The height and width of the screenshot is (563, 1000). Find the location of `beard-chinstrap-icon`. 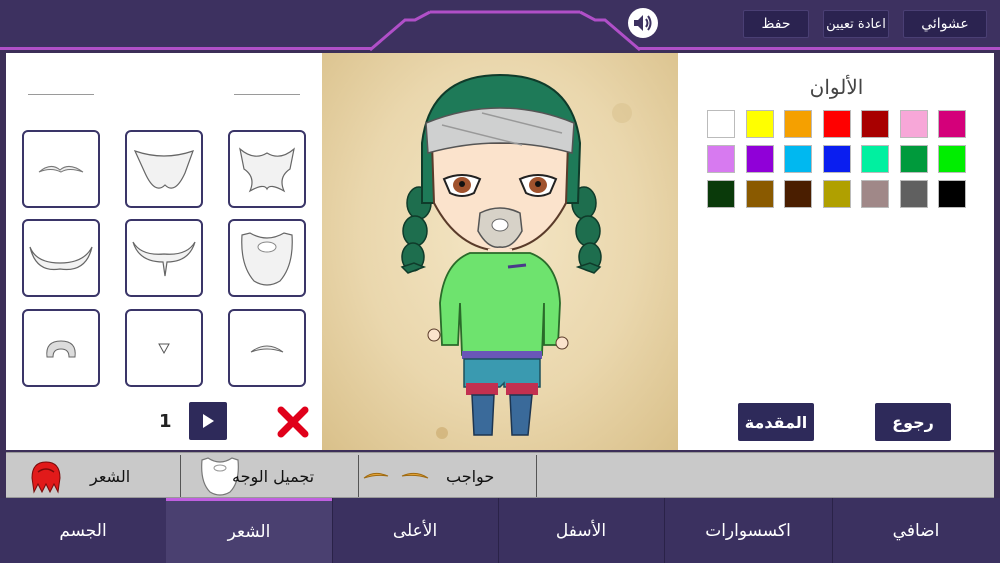

beard-chinstrap-icon is located at coordinates (61, 349).